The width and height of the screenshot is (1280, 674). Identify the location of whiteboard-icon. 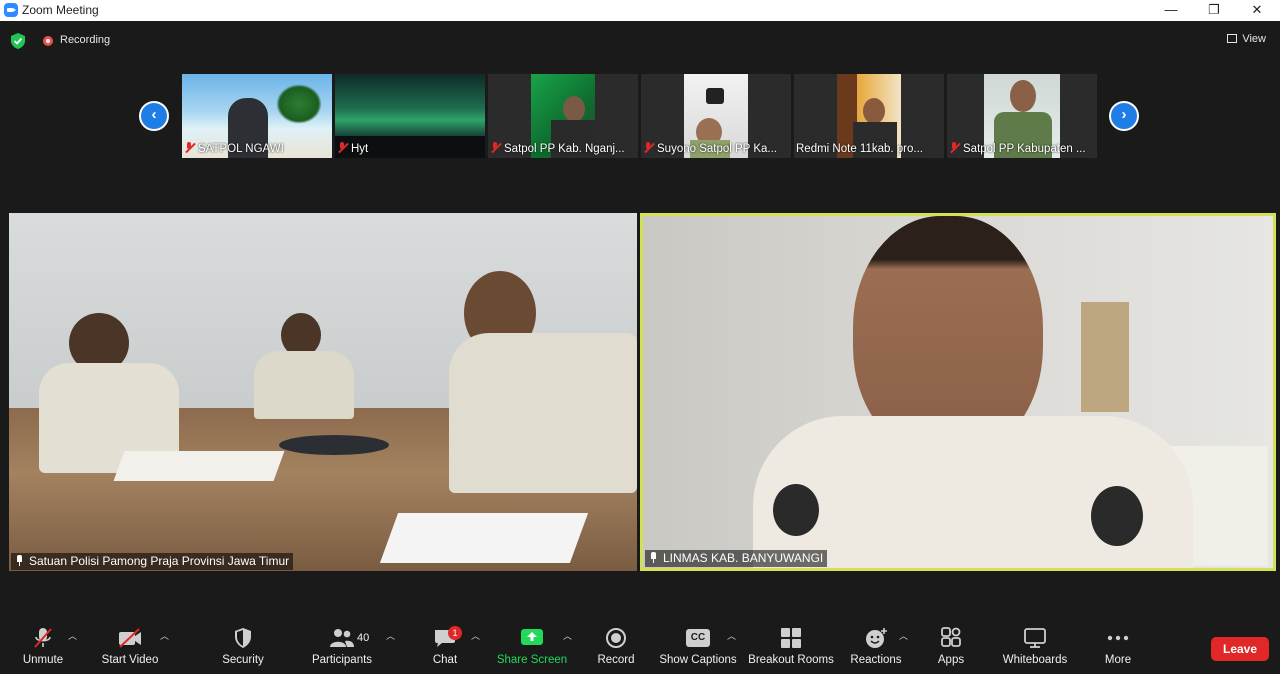
(1035, 638).